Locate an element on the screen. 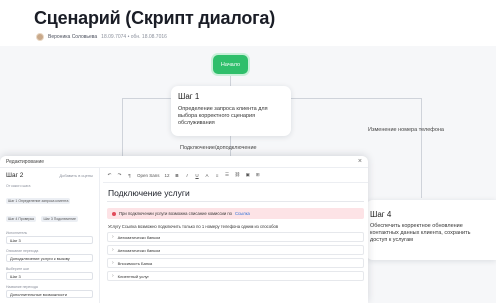  avatar is located at coordinates (40, 37).